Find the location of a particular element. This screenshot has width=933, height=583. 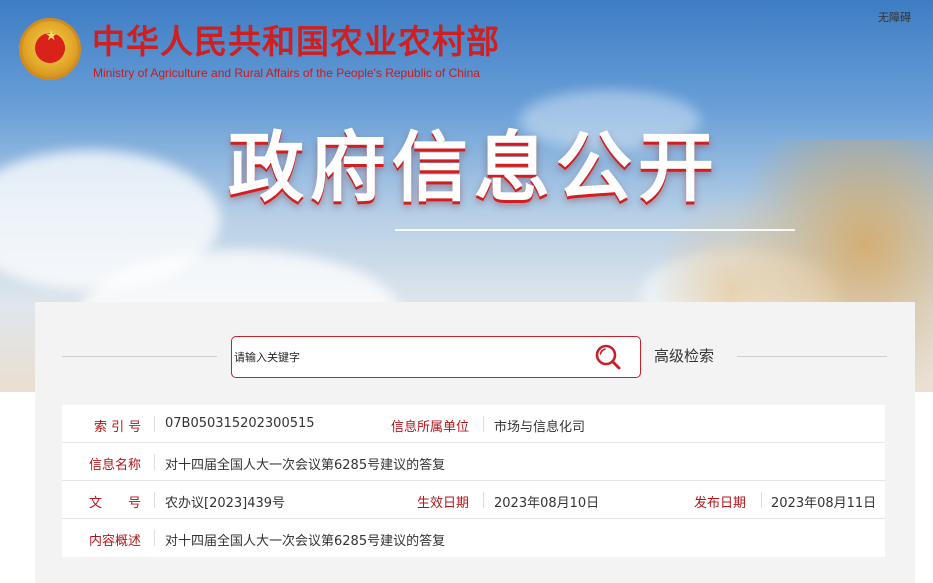

search-icon is located at coordinates (608, 357).